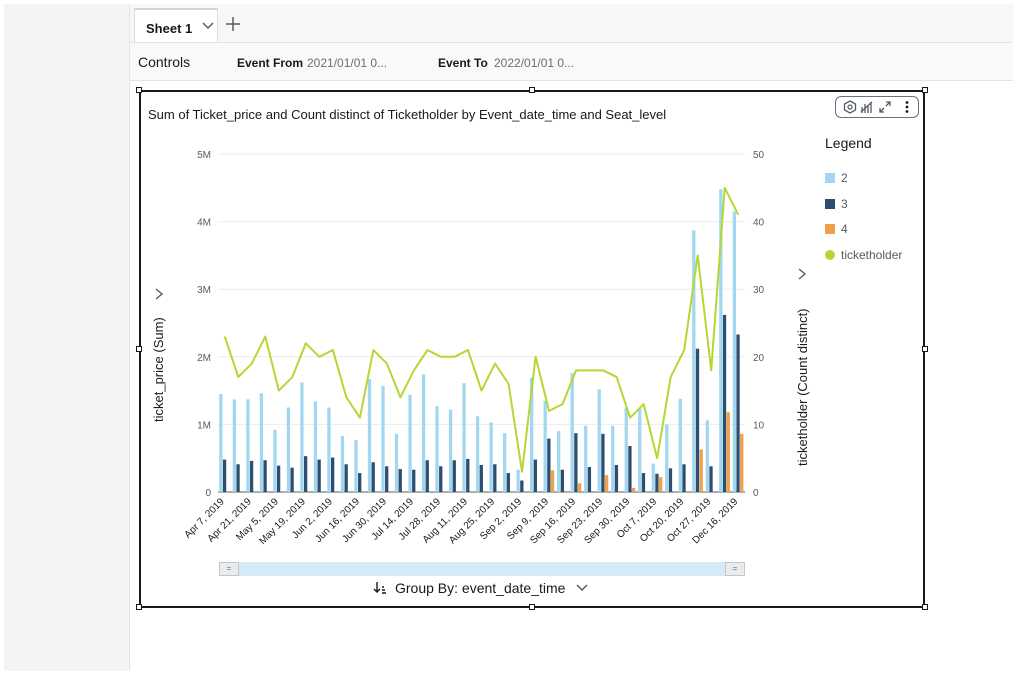  What do you see at coordinates (204, 425) in the screenshot?
I see `y-tick-label-left: 1M` at bounding box center [204, 425].